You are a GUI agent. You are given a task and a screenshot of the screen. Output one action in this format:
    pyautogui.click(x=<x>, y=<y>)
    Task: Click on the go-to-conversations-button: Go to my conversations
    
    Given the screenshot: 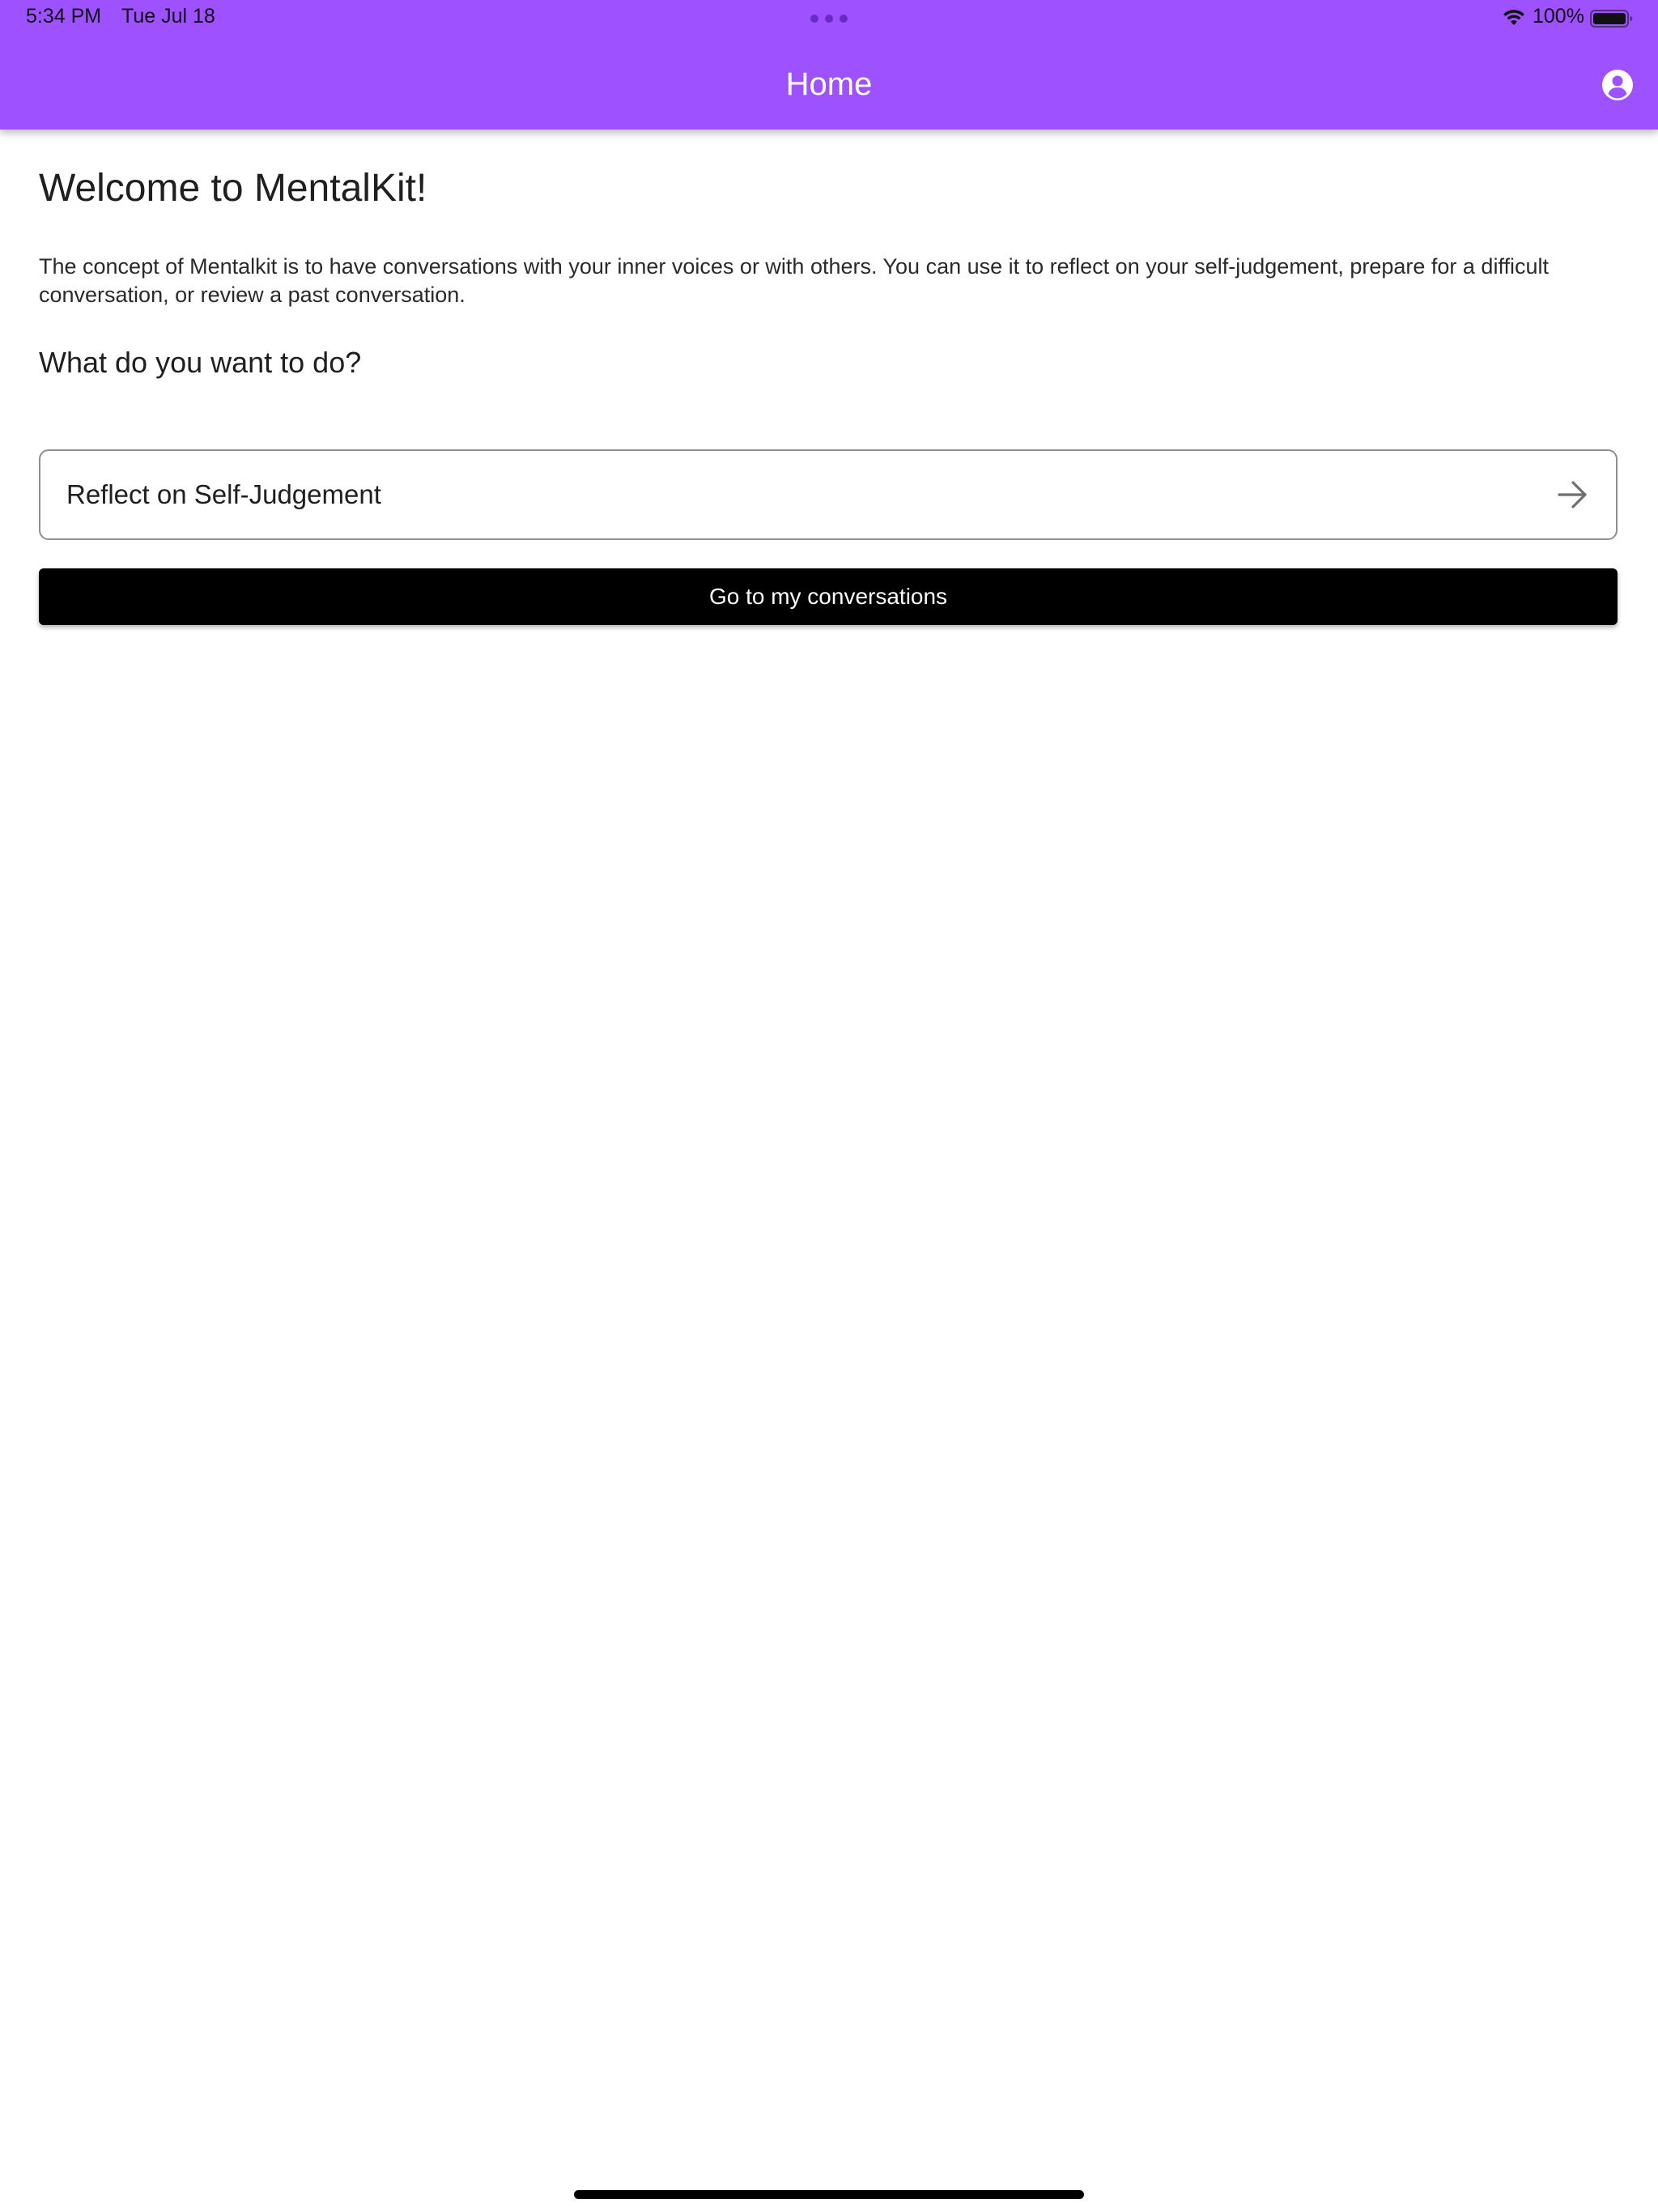 What is the action you would take?
    pyautogui.click(x=828, y=597)
    